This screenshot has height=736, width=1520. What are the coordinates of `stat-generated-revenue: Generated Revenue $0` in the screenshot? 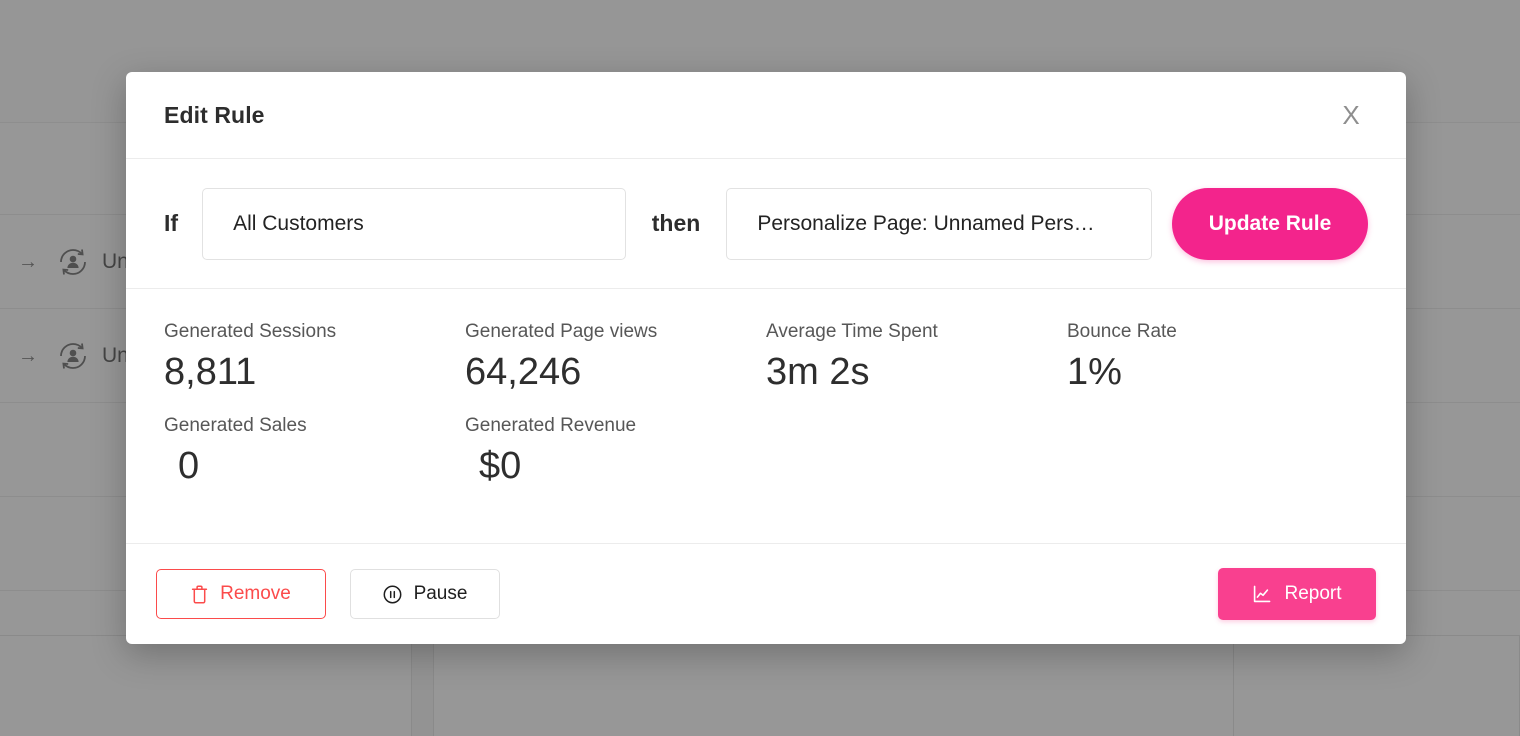 It's located at (615, 451).